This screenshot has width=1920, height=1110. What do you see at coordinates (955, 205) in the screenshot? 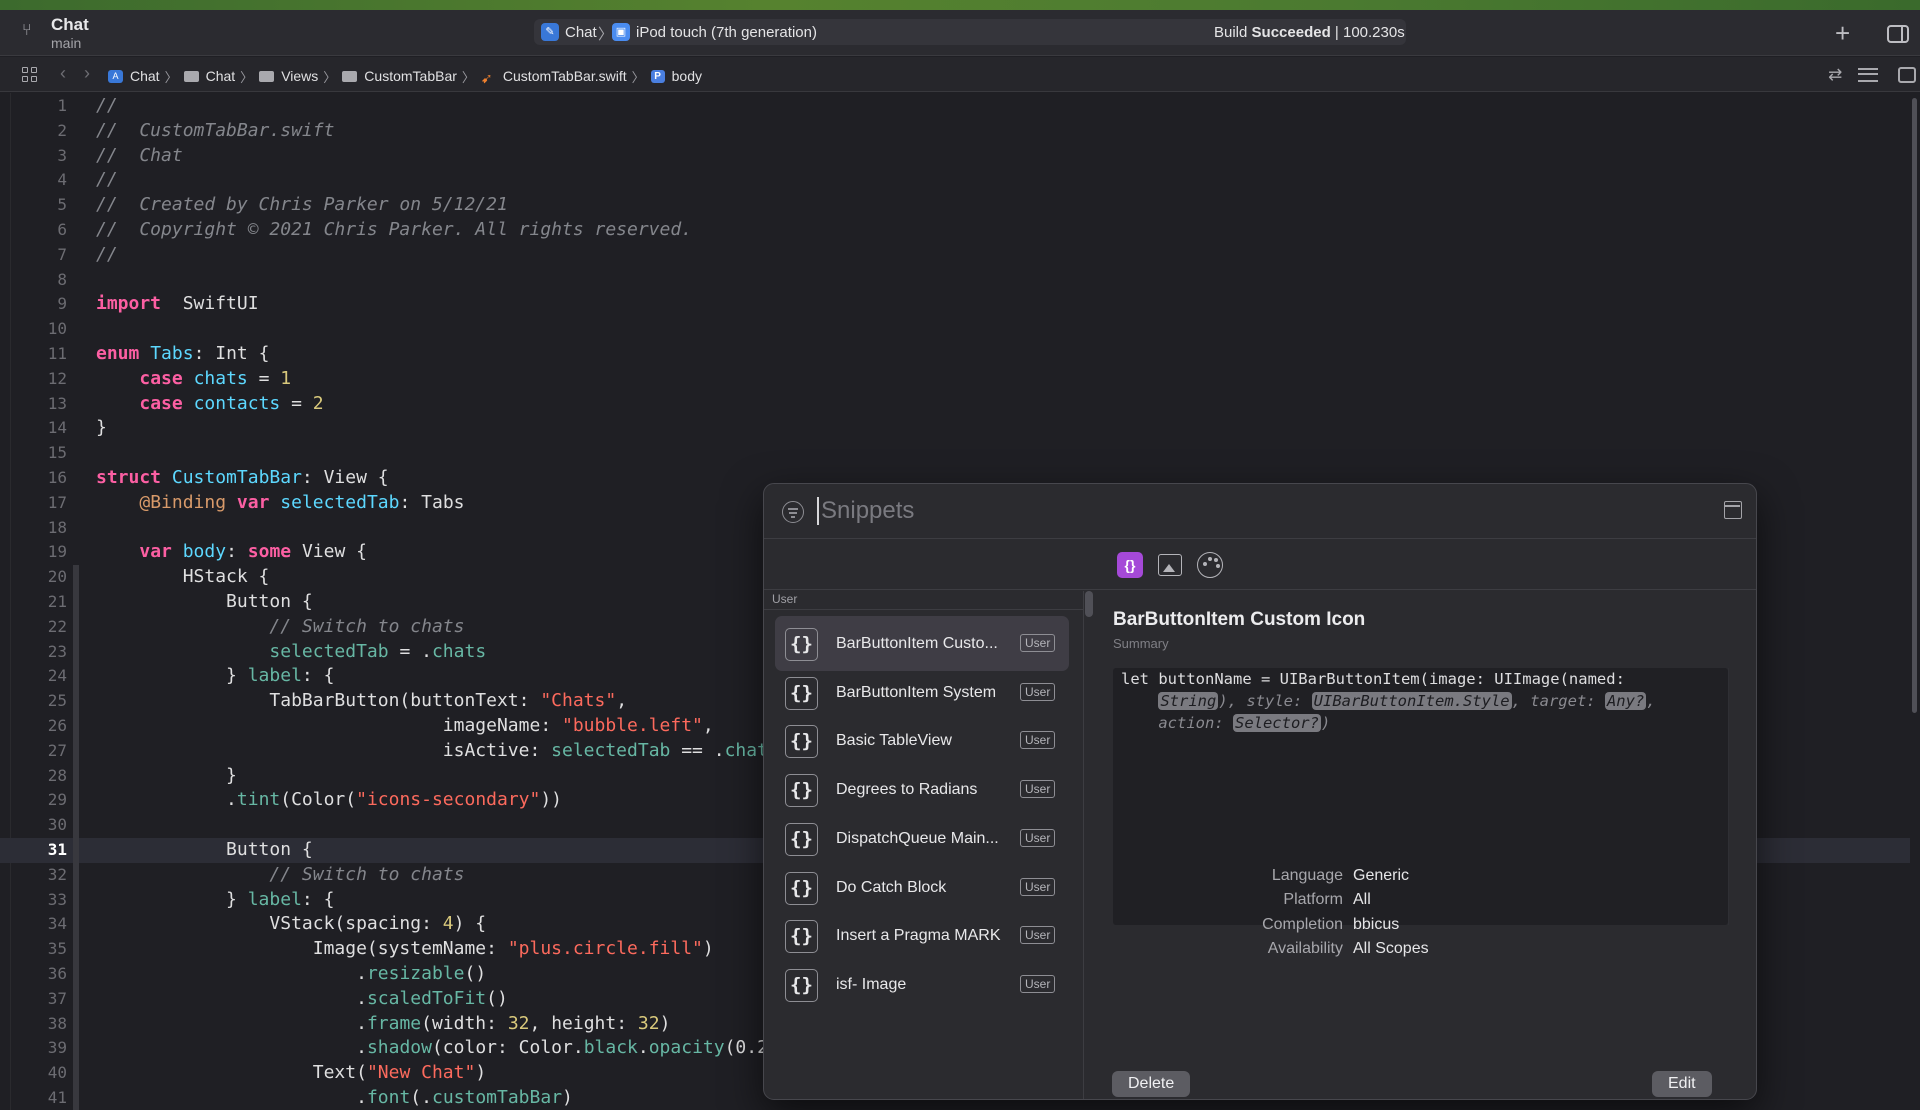
I see `code-line: 5 // Created by Chris Parker on 5/12/21` at bounding box center [955, 205].